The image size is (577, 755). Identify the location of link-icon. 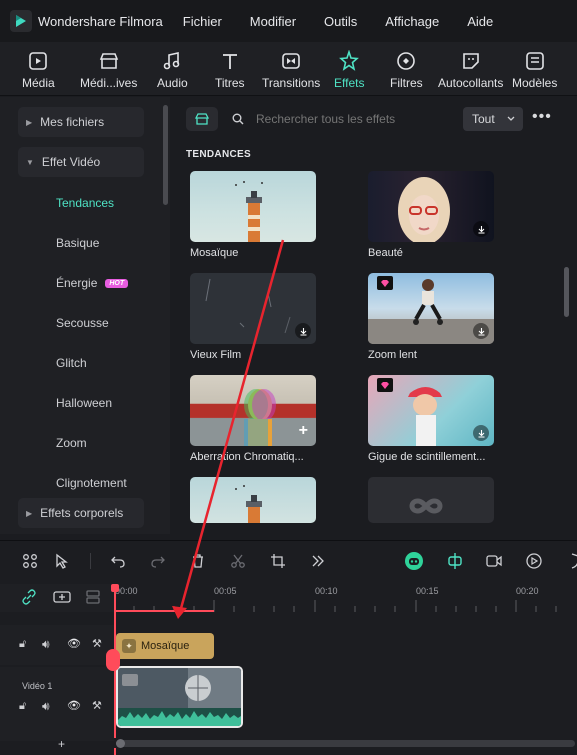
(29, 599).